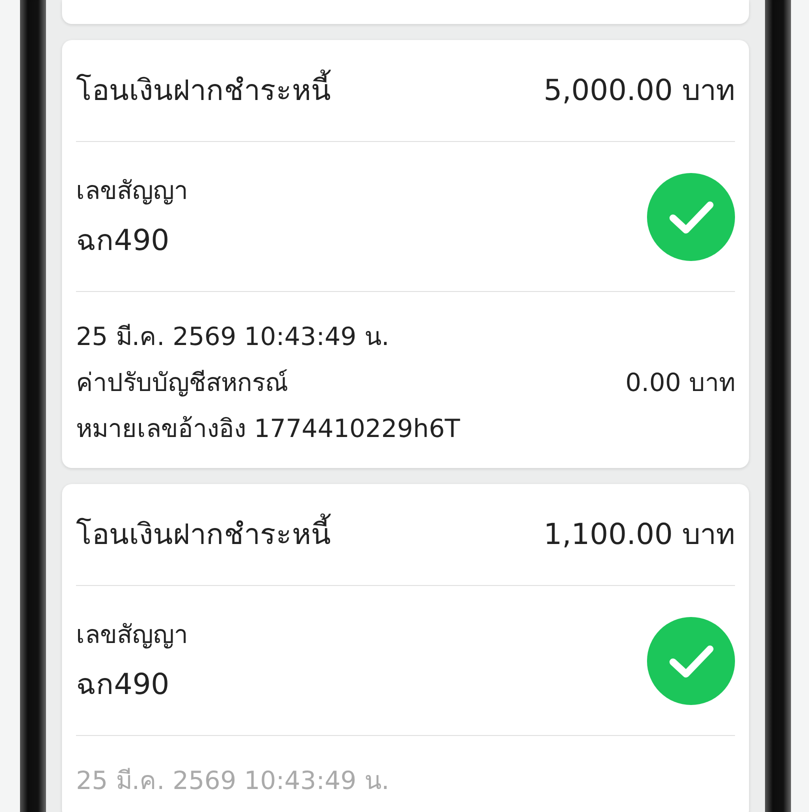 The image size is (809, 812). Describe the element at coordinates (269, 429) in the screenshot. I see `reference-number: หมายเลขอ้างอิง 1774410229h6T` at that location.